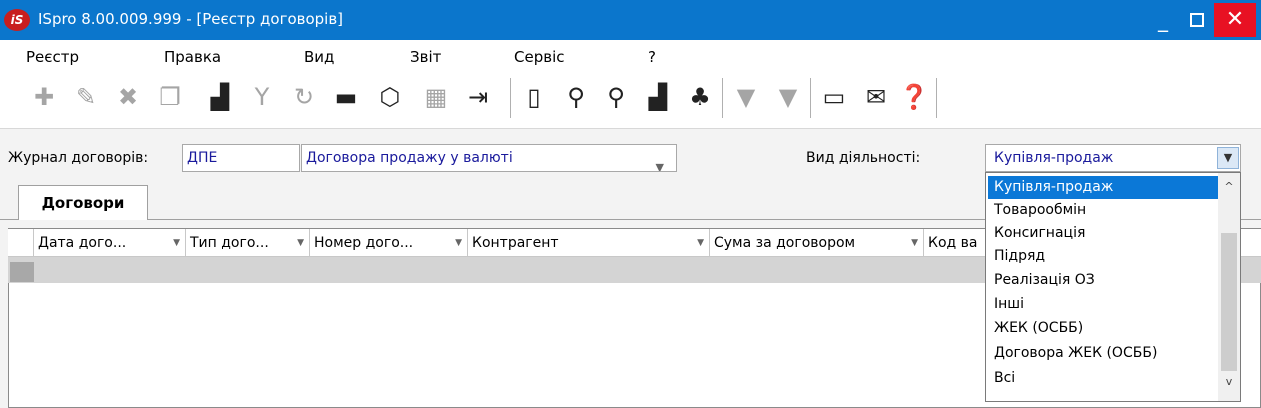  I want to click on column-amount-label: Сума за договором, so click(785, 243).